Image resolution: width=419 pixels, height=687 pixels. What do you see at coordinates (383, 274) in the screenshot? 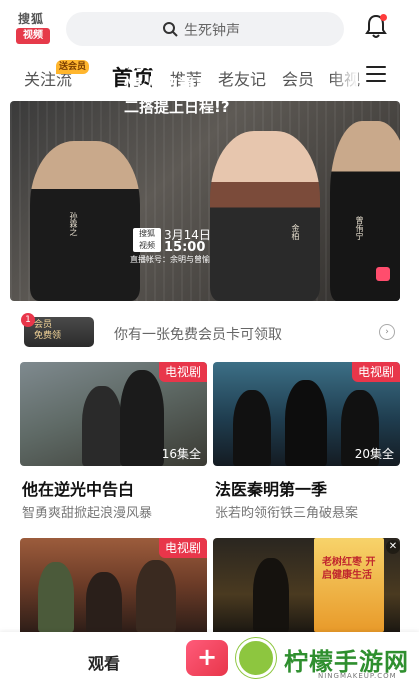
I see `heart-icon` at bounding box center [383, 274].